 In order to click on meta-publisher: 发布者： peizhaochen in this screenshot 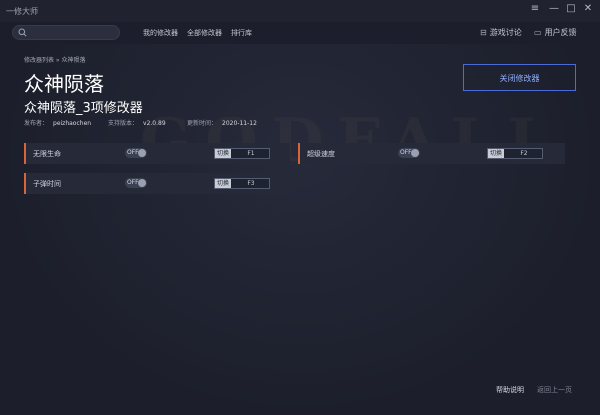, I will do `click(57, 122)`.